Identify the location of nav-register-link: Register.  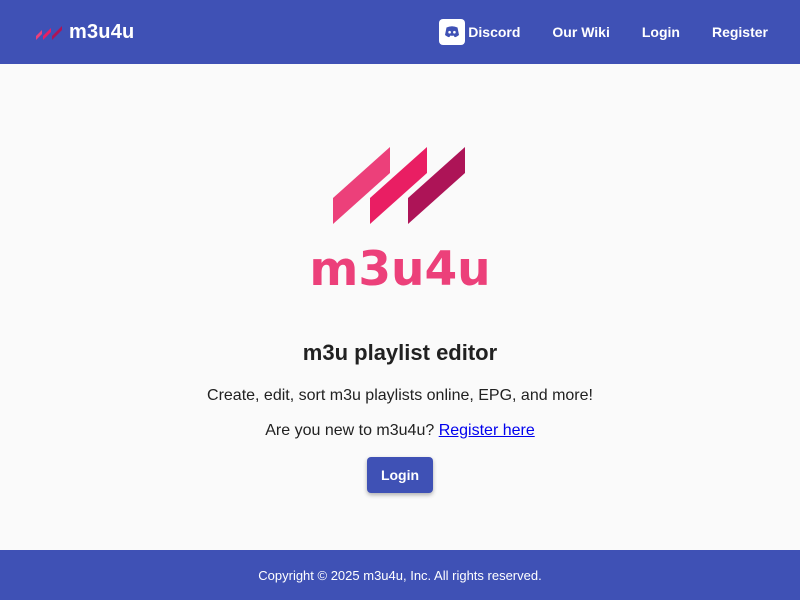
(740, 32).